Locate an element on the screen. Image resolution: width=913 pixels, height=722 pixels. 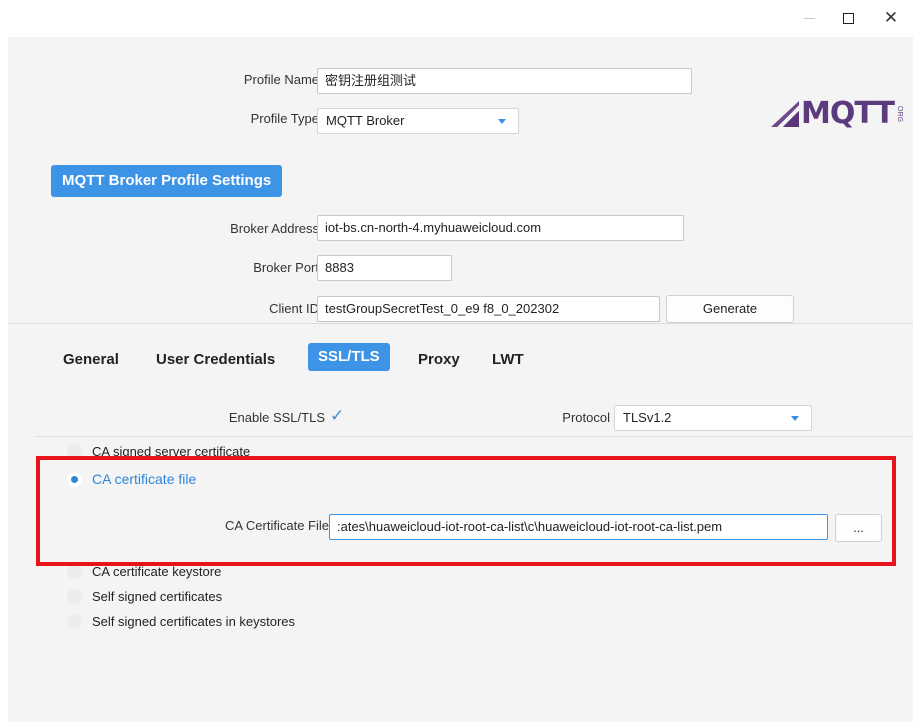
profile-type-value: MQTT Broker is located at coordinates (365, 120).